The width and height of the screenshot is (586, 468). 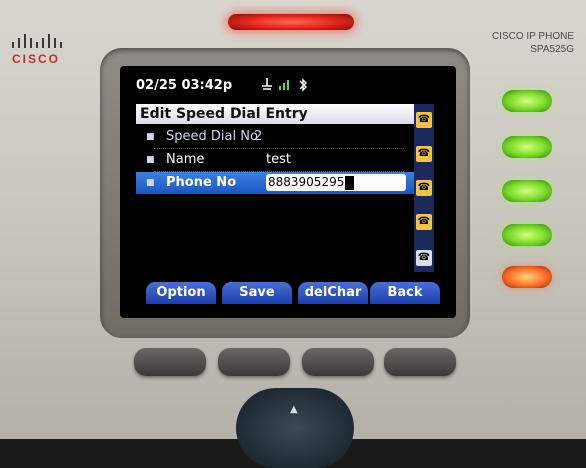 I want to click on model-label: CISCO IP PHONE SPA525G, so click(x=533, y=43).